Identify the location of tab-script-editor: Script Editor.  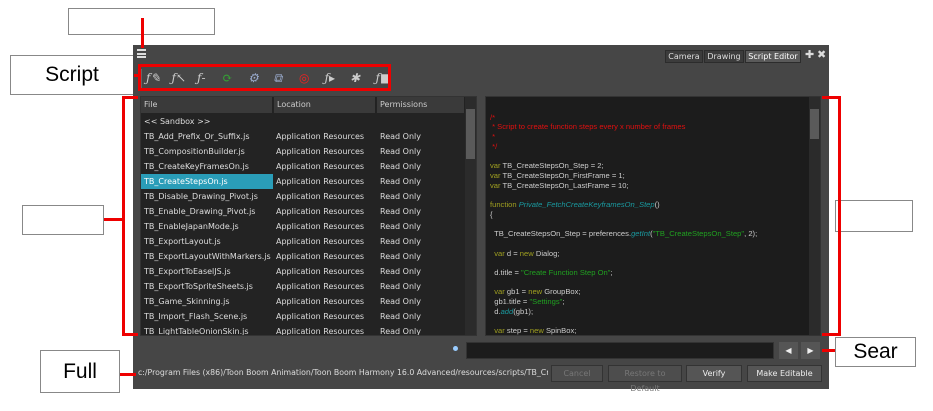
(773, 56).